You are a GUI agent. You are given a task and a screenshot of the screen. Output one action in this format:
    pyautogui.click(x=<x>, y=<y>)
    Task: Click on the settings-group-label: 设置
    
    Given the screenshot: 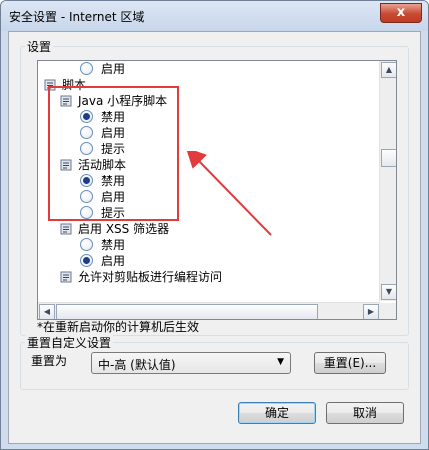 What is the action you would take?
    pyautogui.click(x=39, y=46)
    